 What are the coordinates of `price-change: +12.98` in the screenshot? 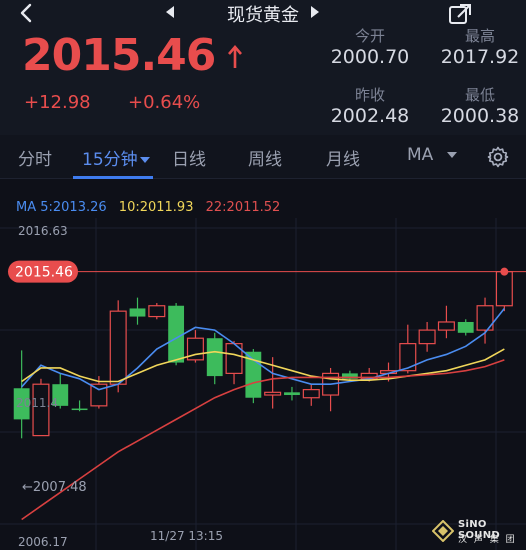 It's located at (57, 102).